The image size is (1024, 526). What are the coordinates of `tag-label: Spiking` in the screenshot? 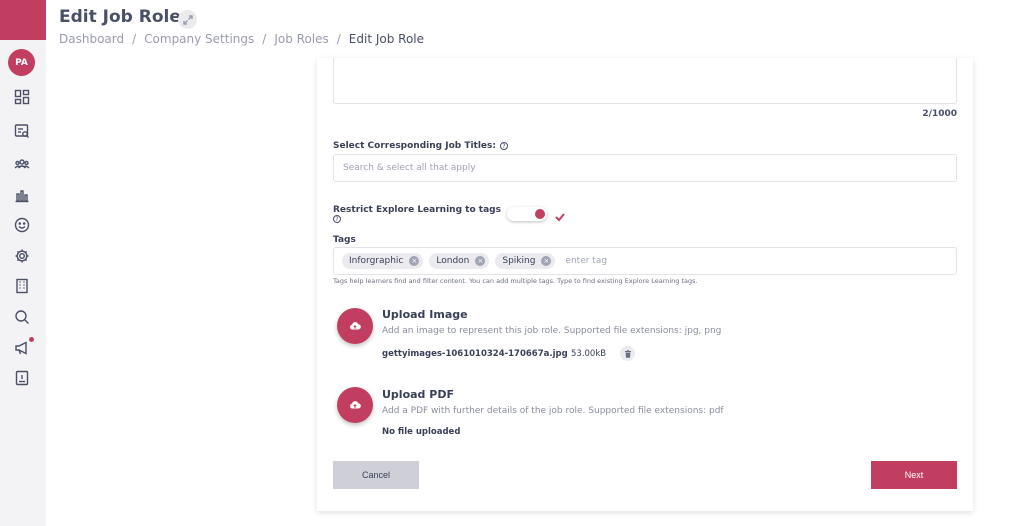 It's located at (519, 261).